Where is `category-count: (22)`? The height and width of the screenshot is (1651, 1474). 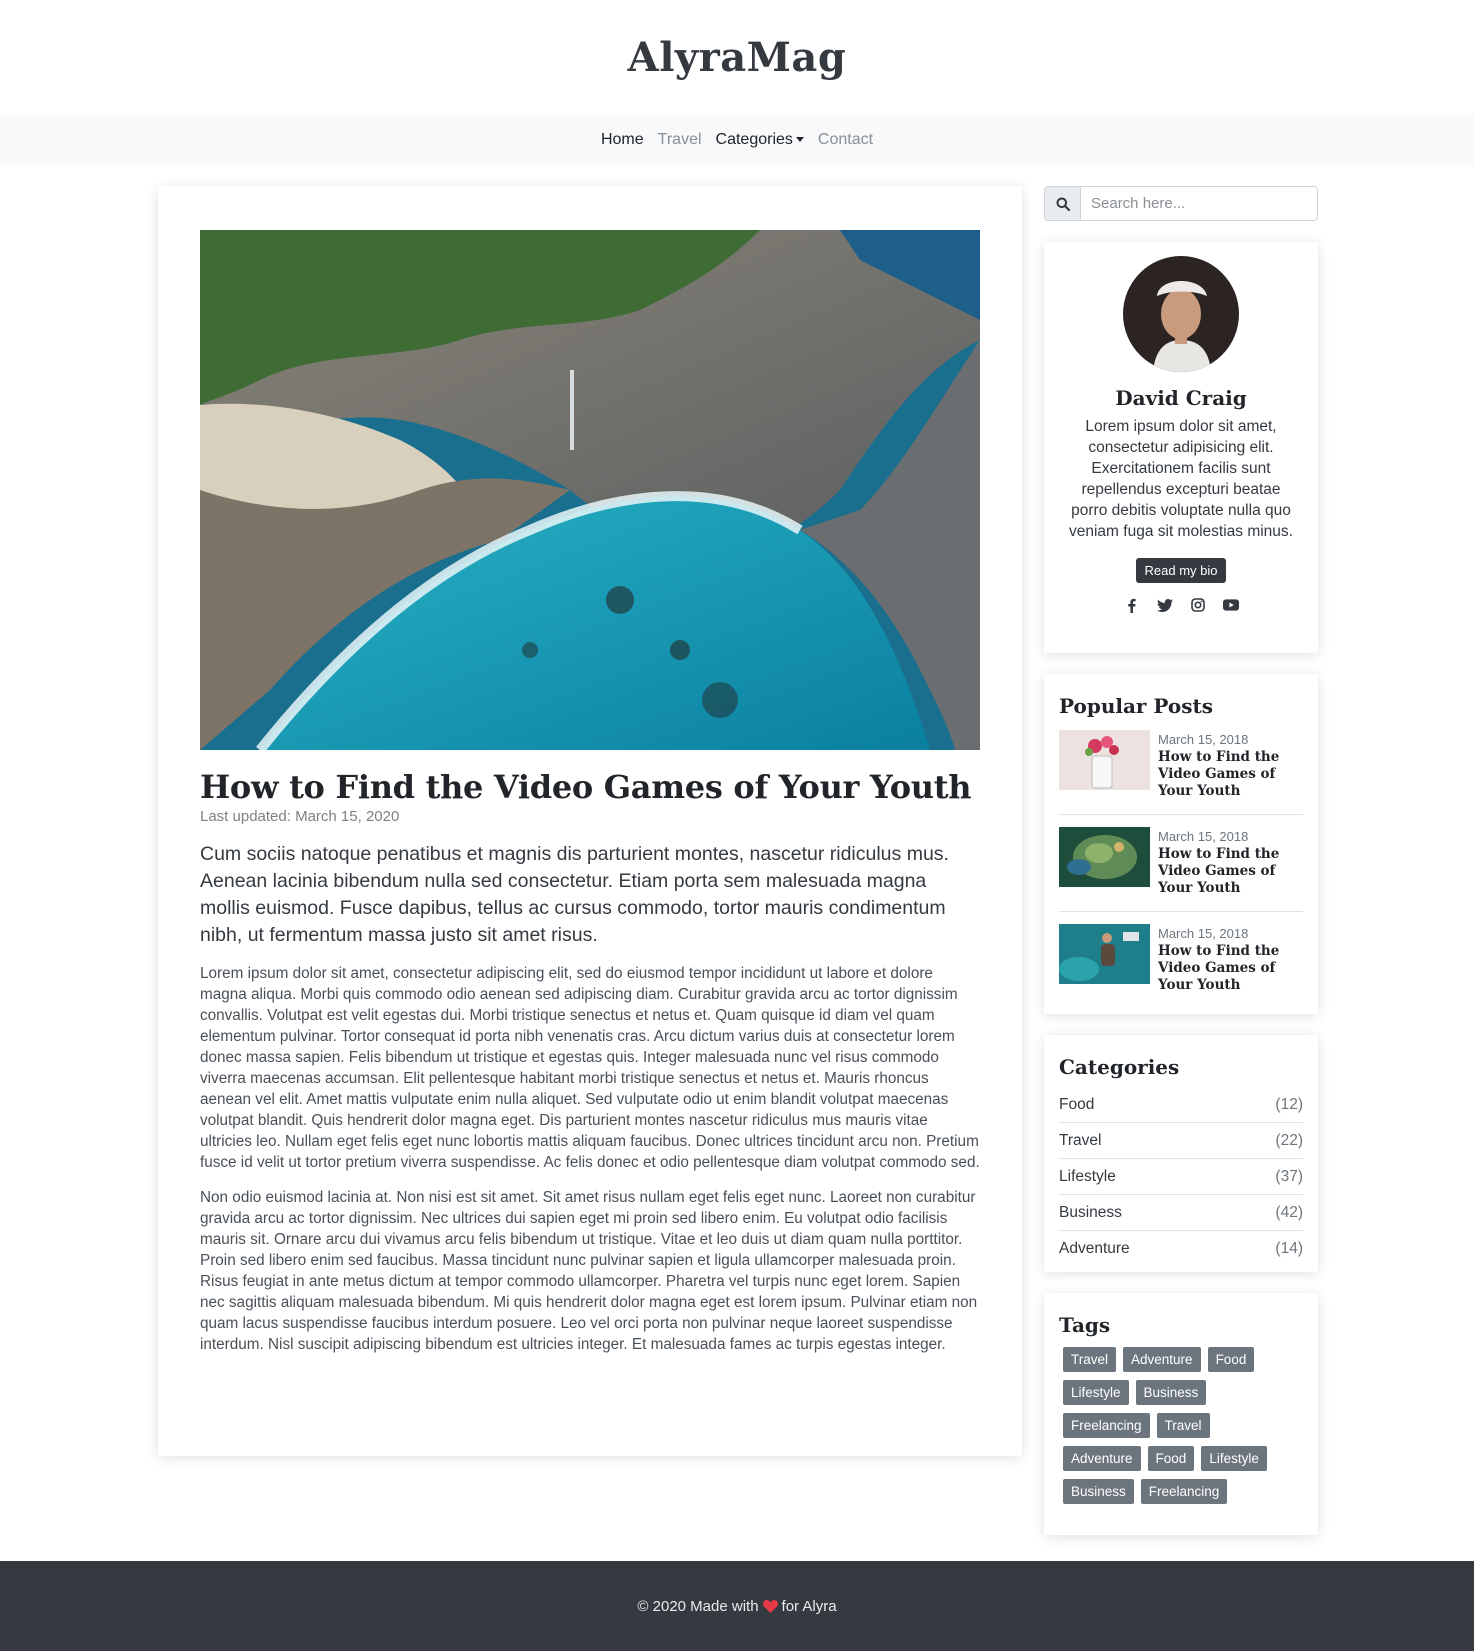
category-count: (22) is located at coordinates (1289, 1140).